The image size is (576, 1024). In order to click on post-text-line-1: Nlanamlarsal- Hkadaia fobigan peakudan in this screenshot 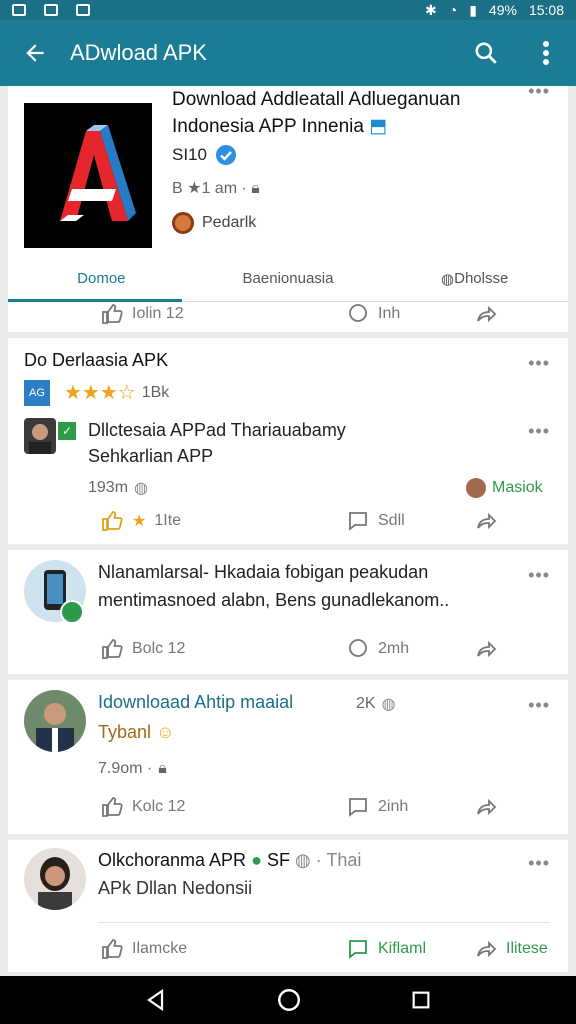, I will do `click(263, 572)`.